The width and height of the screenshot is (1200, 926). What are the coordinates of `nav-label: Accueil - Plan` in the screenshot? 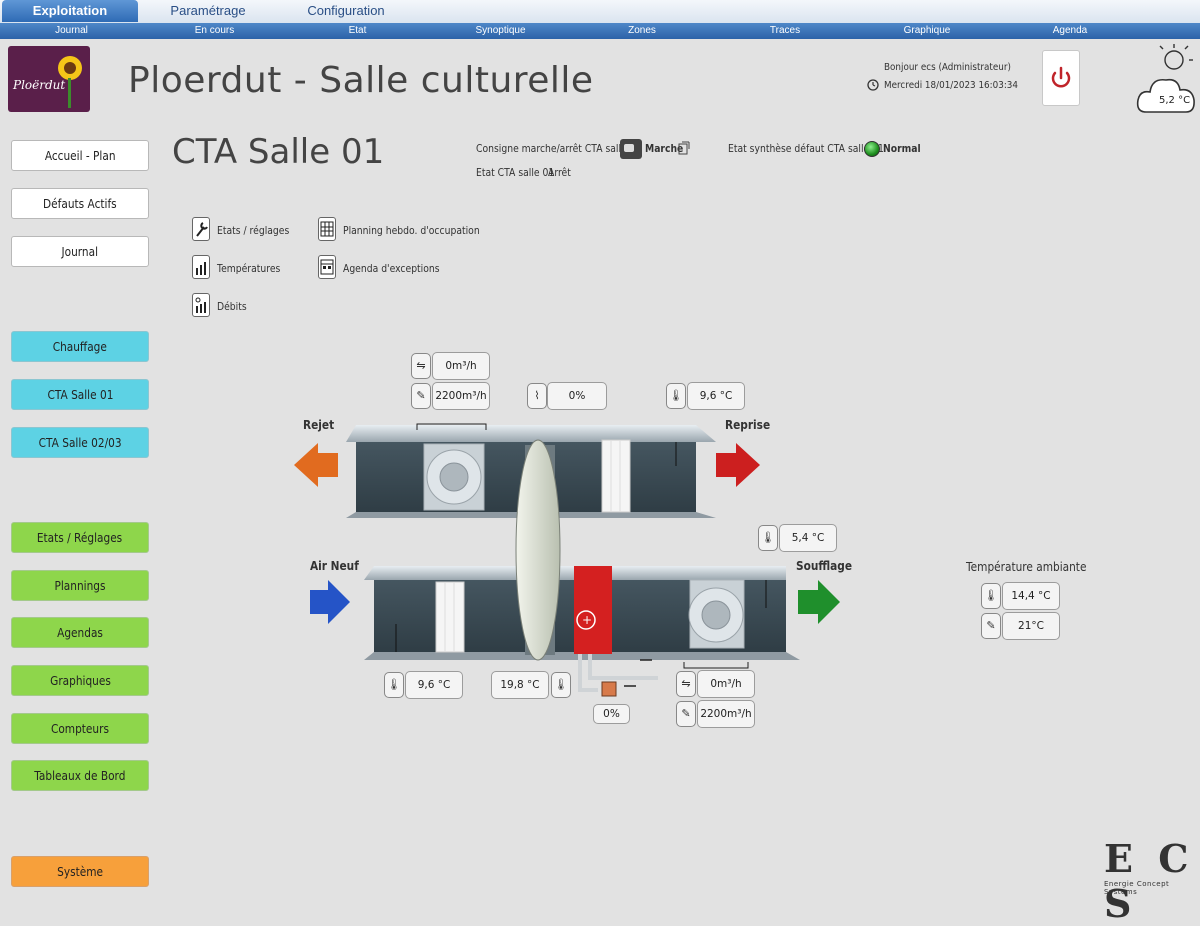 It's located at (80, 156).